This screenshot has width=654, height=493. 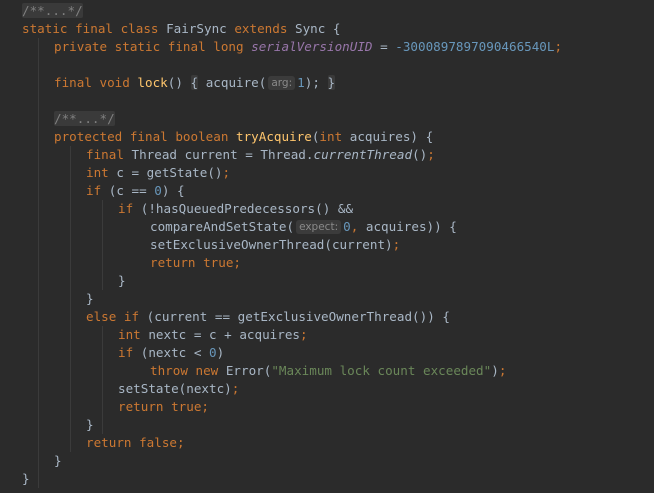 What do you see at coordinates (282, 83) in the screenshot?
I see `parameter-hint: arg:` at bounding box center [282, 83].